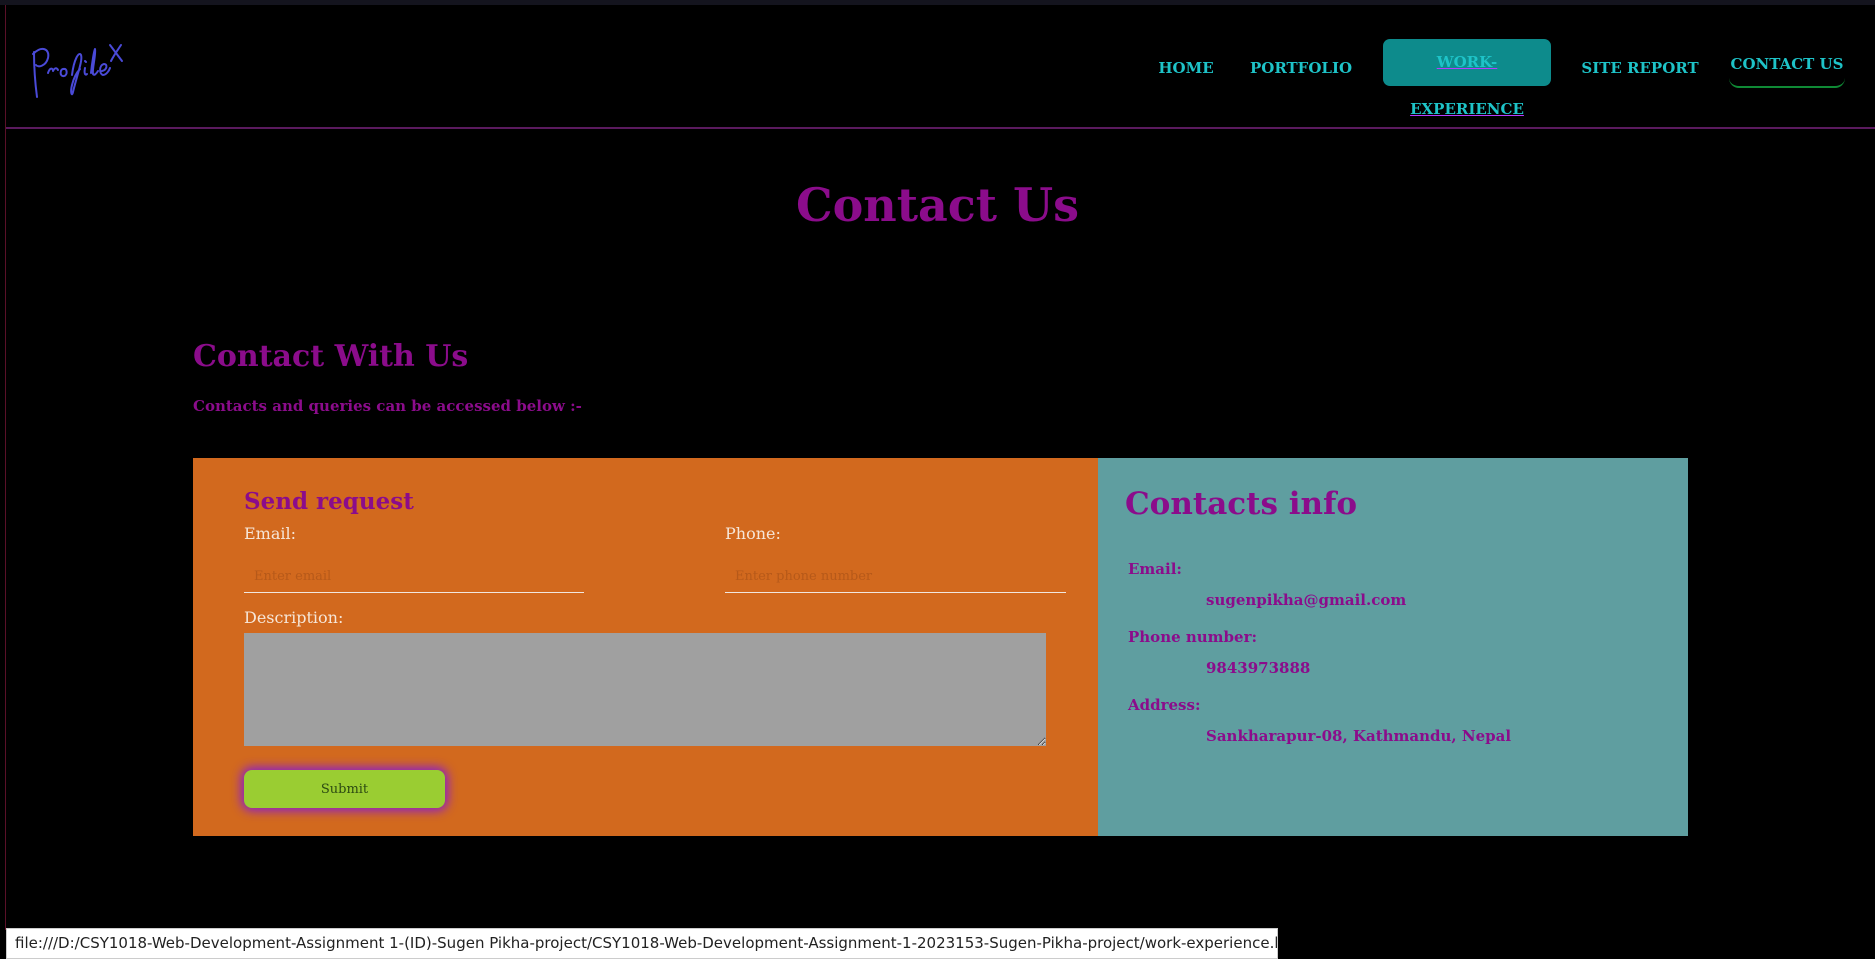 The height and width of the screenshot is (959, 1875). What do you see at coordinates (344, 789) in the screenshot?
I see `submit-button: Submit` at bounding box center [344, 789].